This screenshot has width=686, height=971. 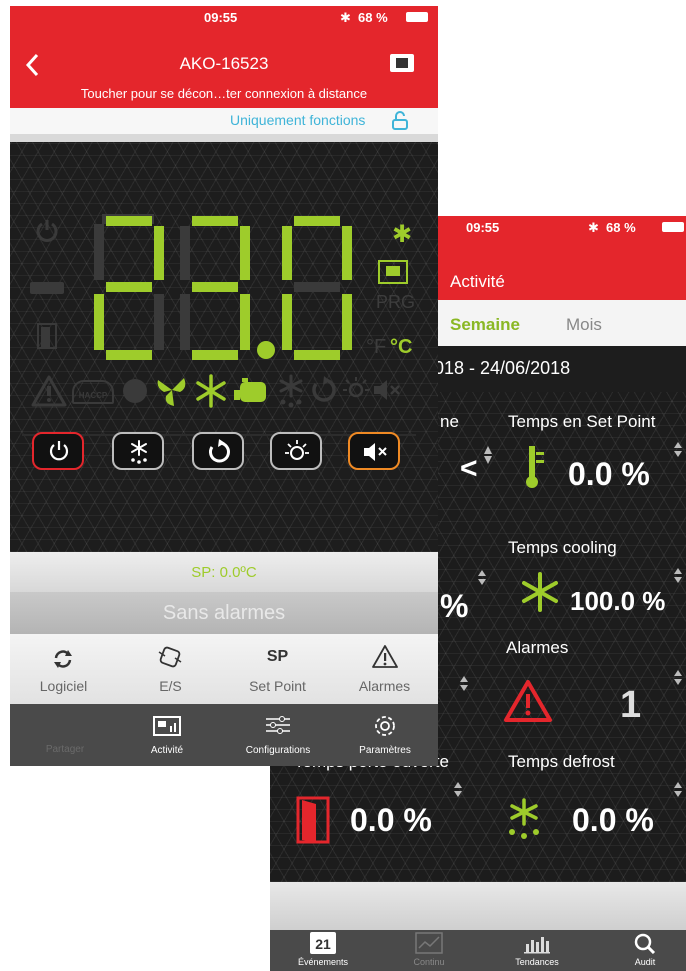 I want to click on stat-value-alarms: 1, so click(x=631, y=705).